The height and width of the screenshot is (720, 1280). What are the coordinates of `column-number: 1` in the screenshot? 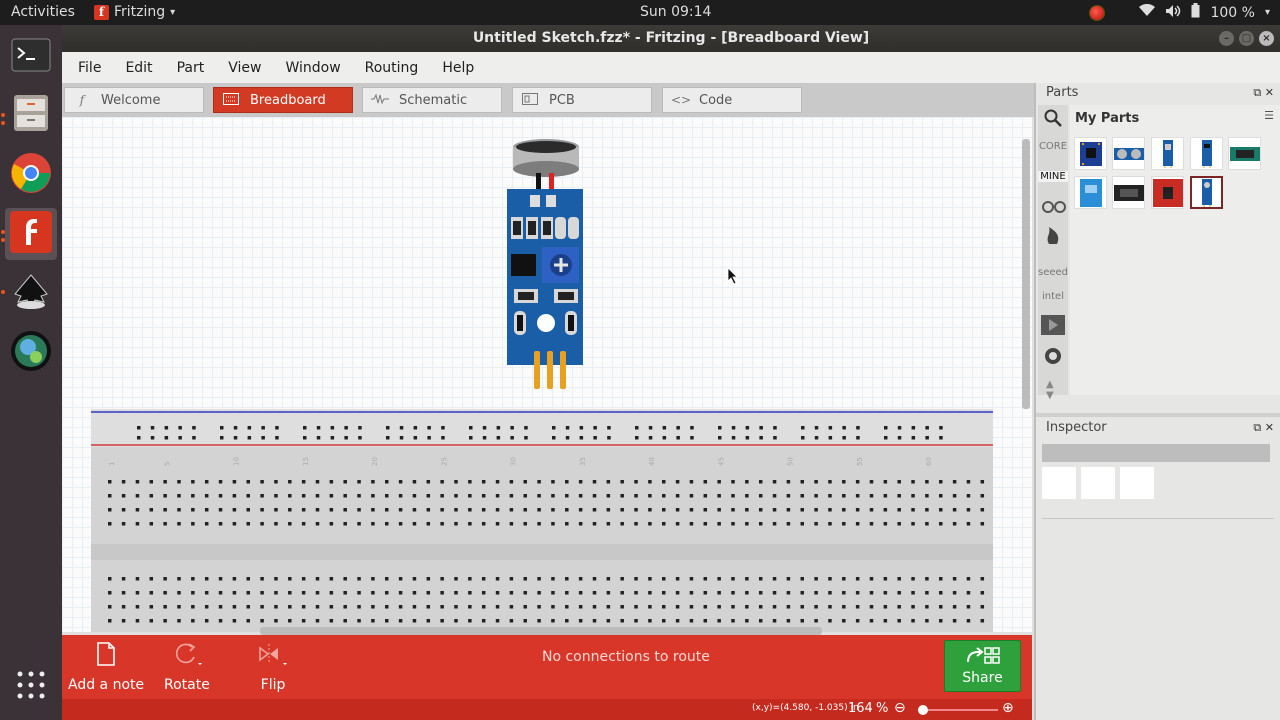 It's located at (112, 464).